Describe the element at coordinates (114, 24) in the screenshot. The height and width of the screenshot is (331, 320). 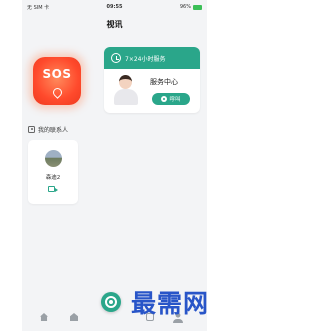
I see `page-title: 视讯` at that location.